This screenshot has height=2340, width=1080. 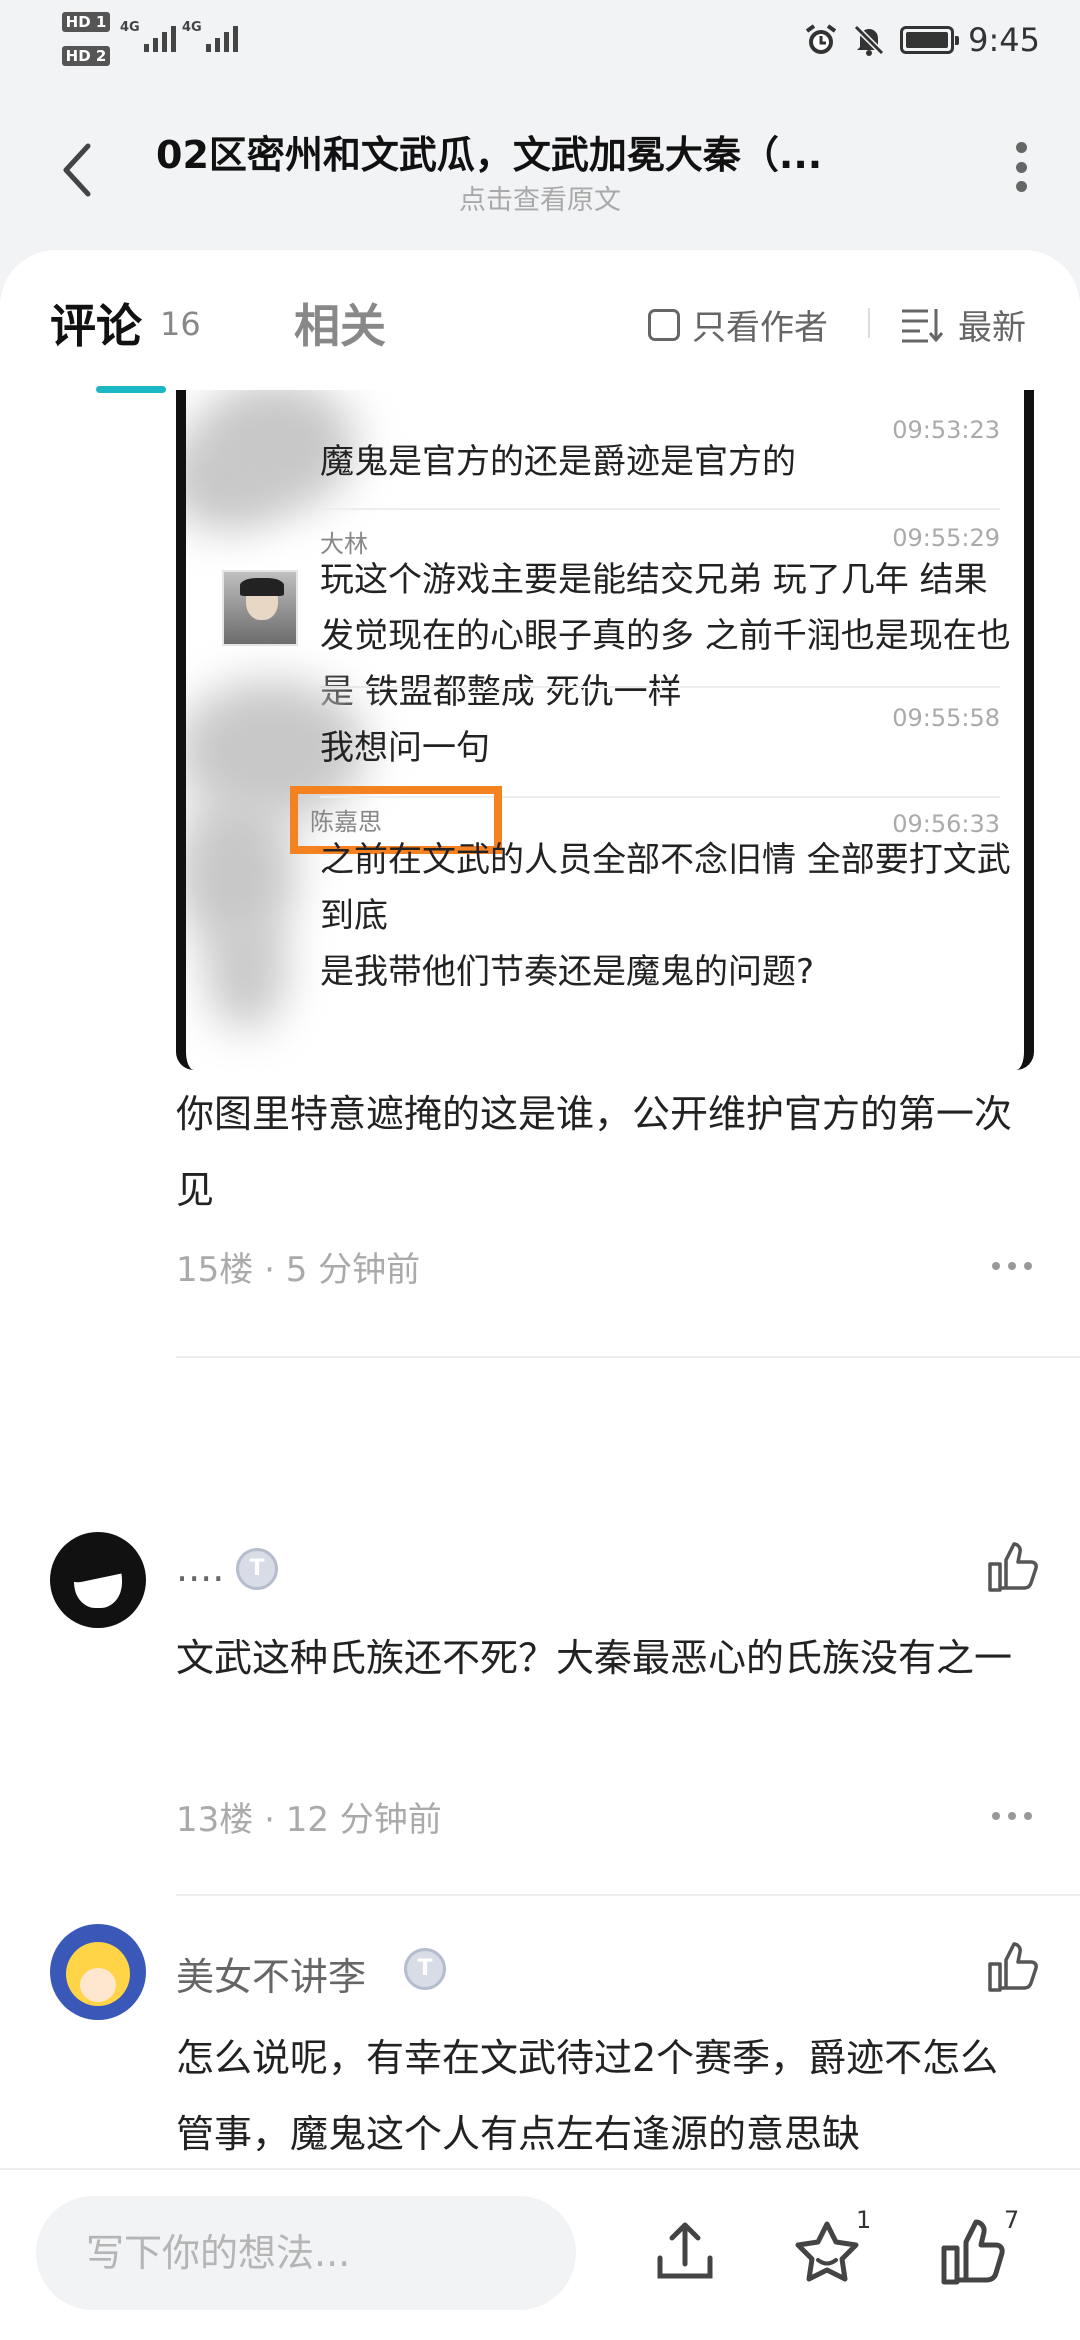 I want to click on only-author-label: 只看作者, so click(x=760, y=328).